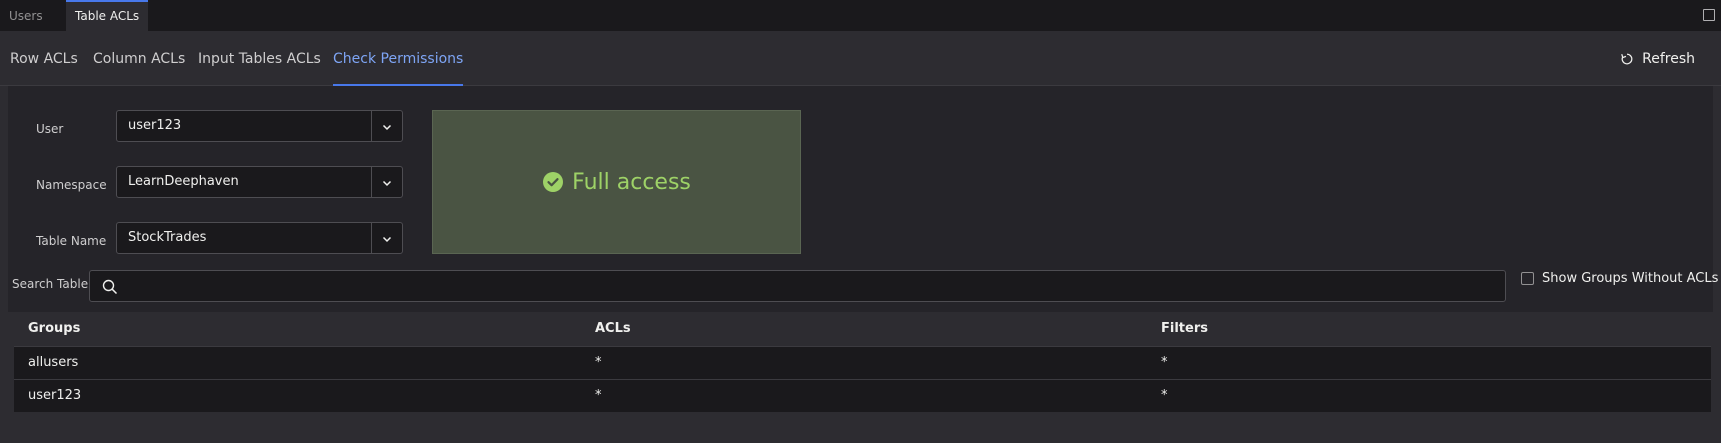 This screenshot has height=443, width=1721. What do you see at coordinates (155, 125) in the screenshot?
I see `user-select-value: user123` at bounding box center [155, 125].